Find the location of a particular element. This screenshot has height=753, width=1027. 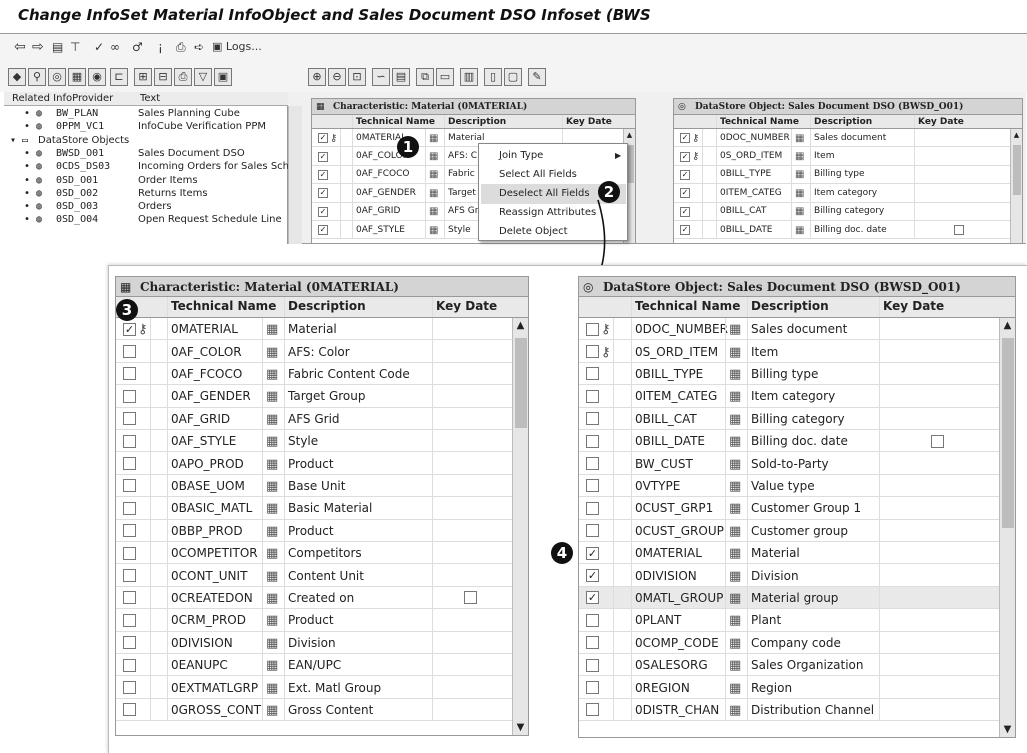

transfer-icon: ◆ is located at coordinates (17, 77).